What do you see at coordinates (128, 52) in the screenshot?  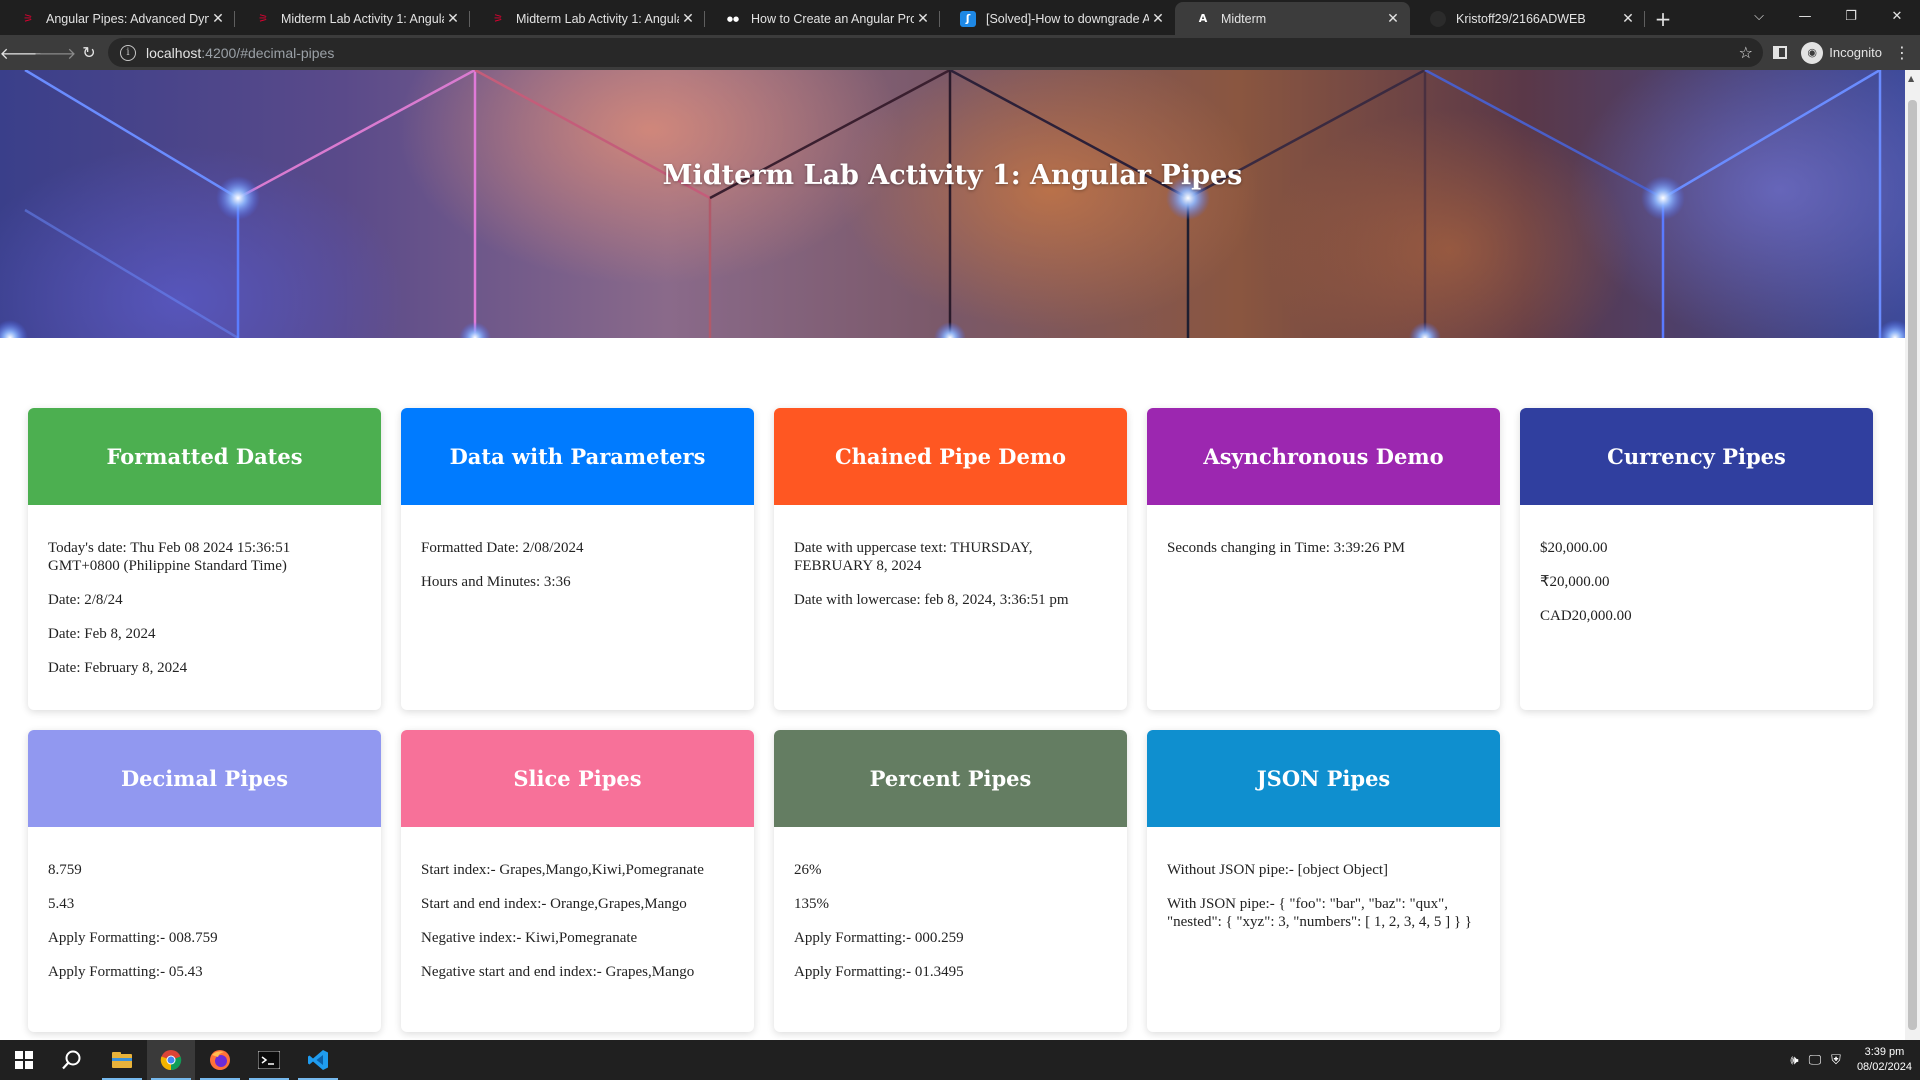 I see `site-info-icon: i` at bounding box center [128, 52].